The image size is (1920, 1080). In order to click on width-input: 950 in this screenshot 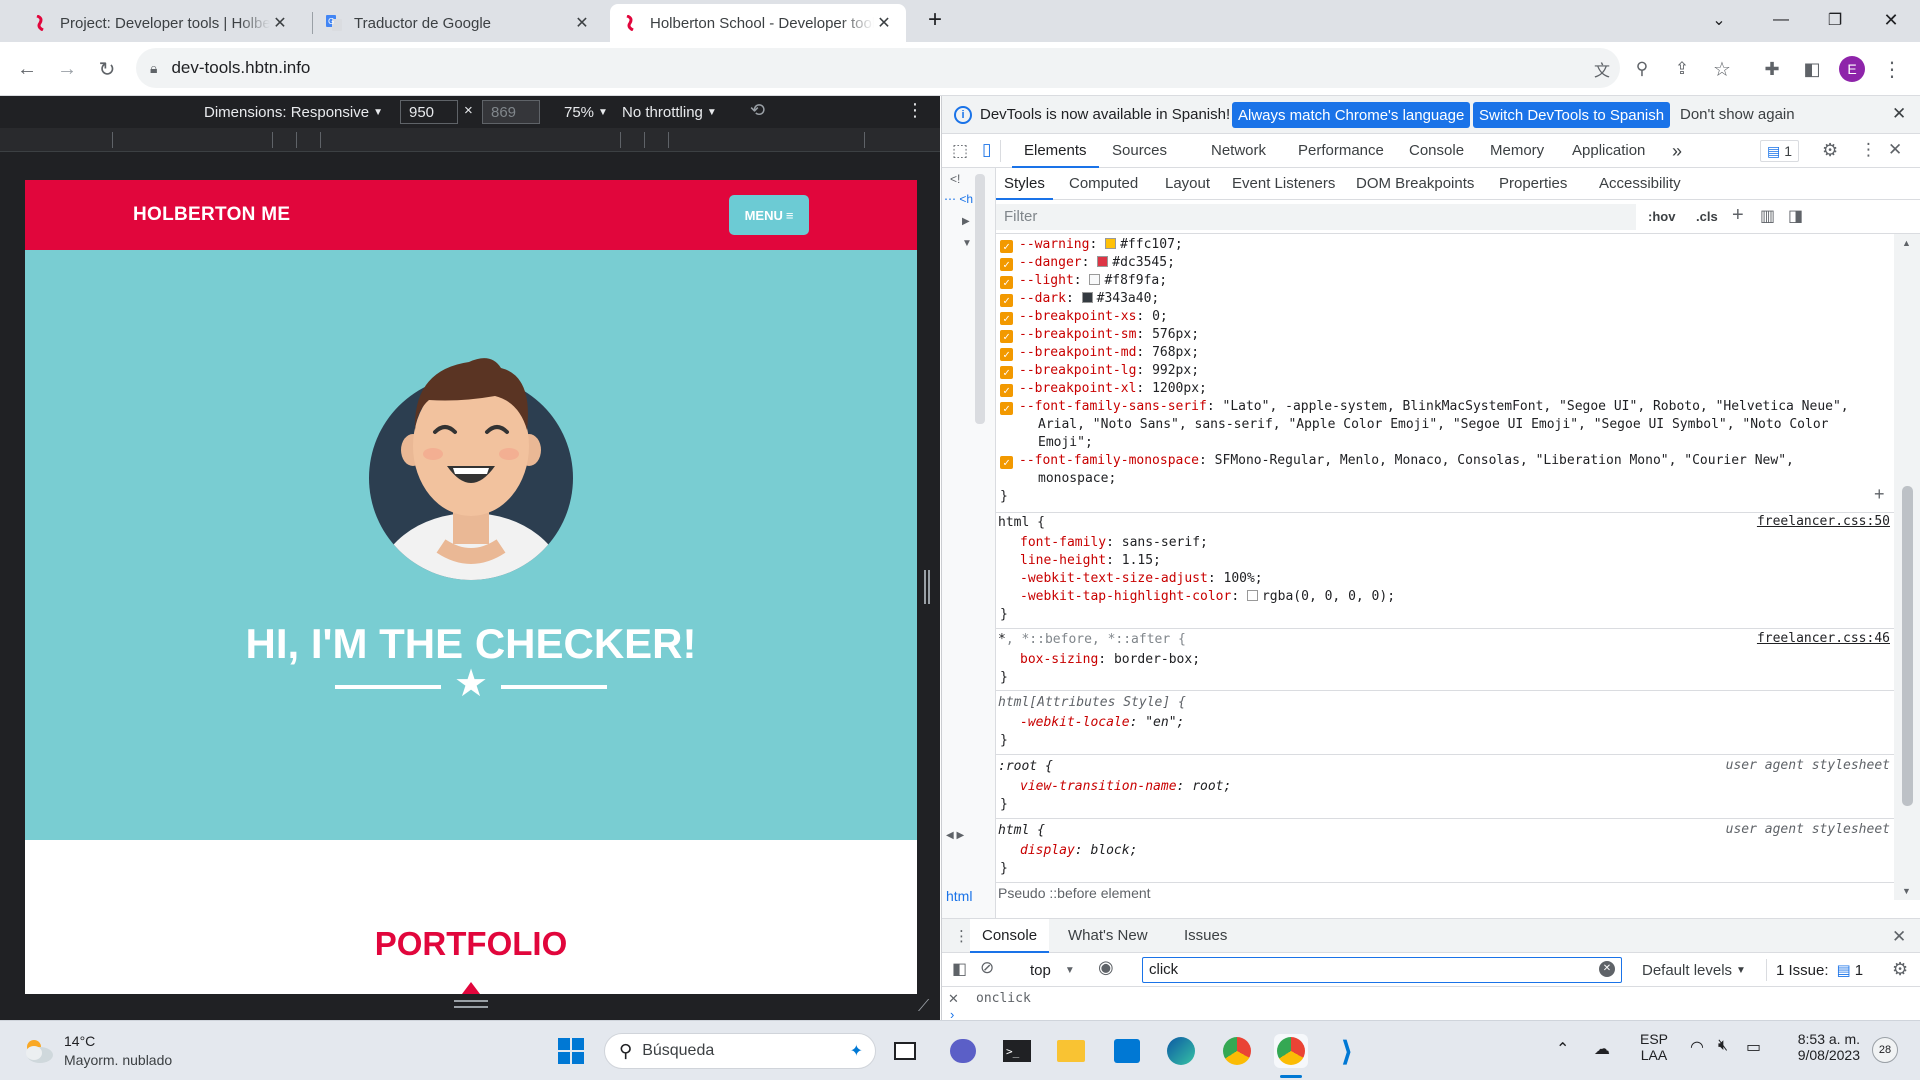, I will do `click(429, 112)`.